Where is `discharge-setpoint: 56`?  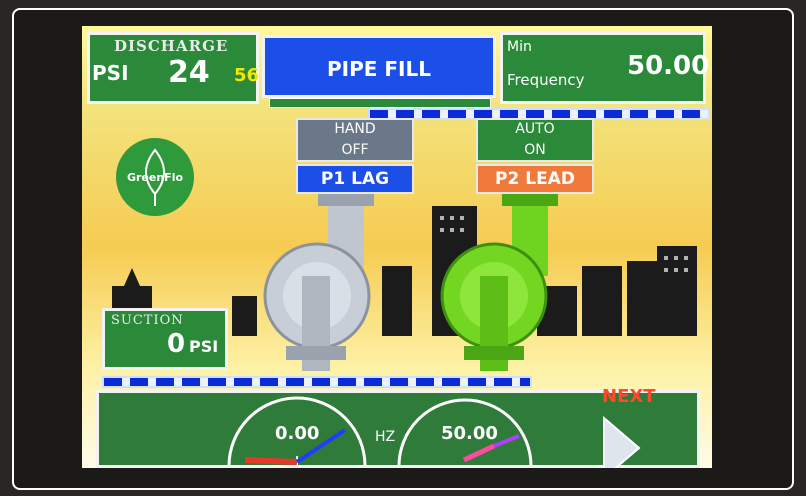 discharge-setpoint: 56 is located at coordinates (247, 75).